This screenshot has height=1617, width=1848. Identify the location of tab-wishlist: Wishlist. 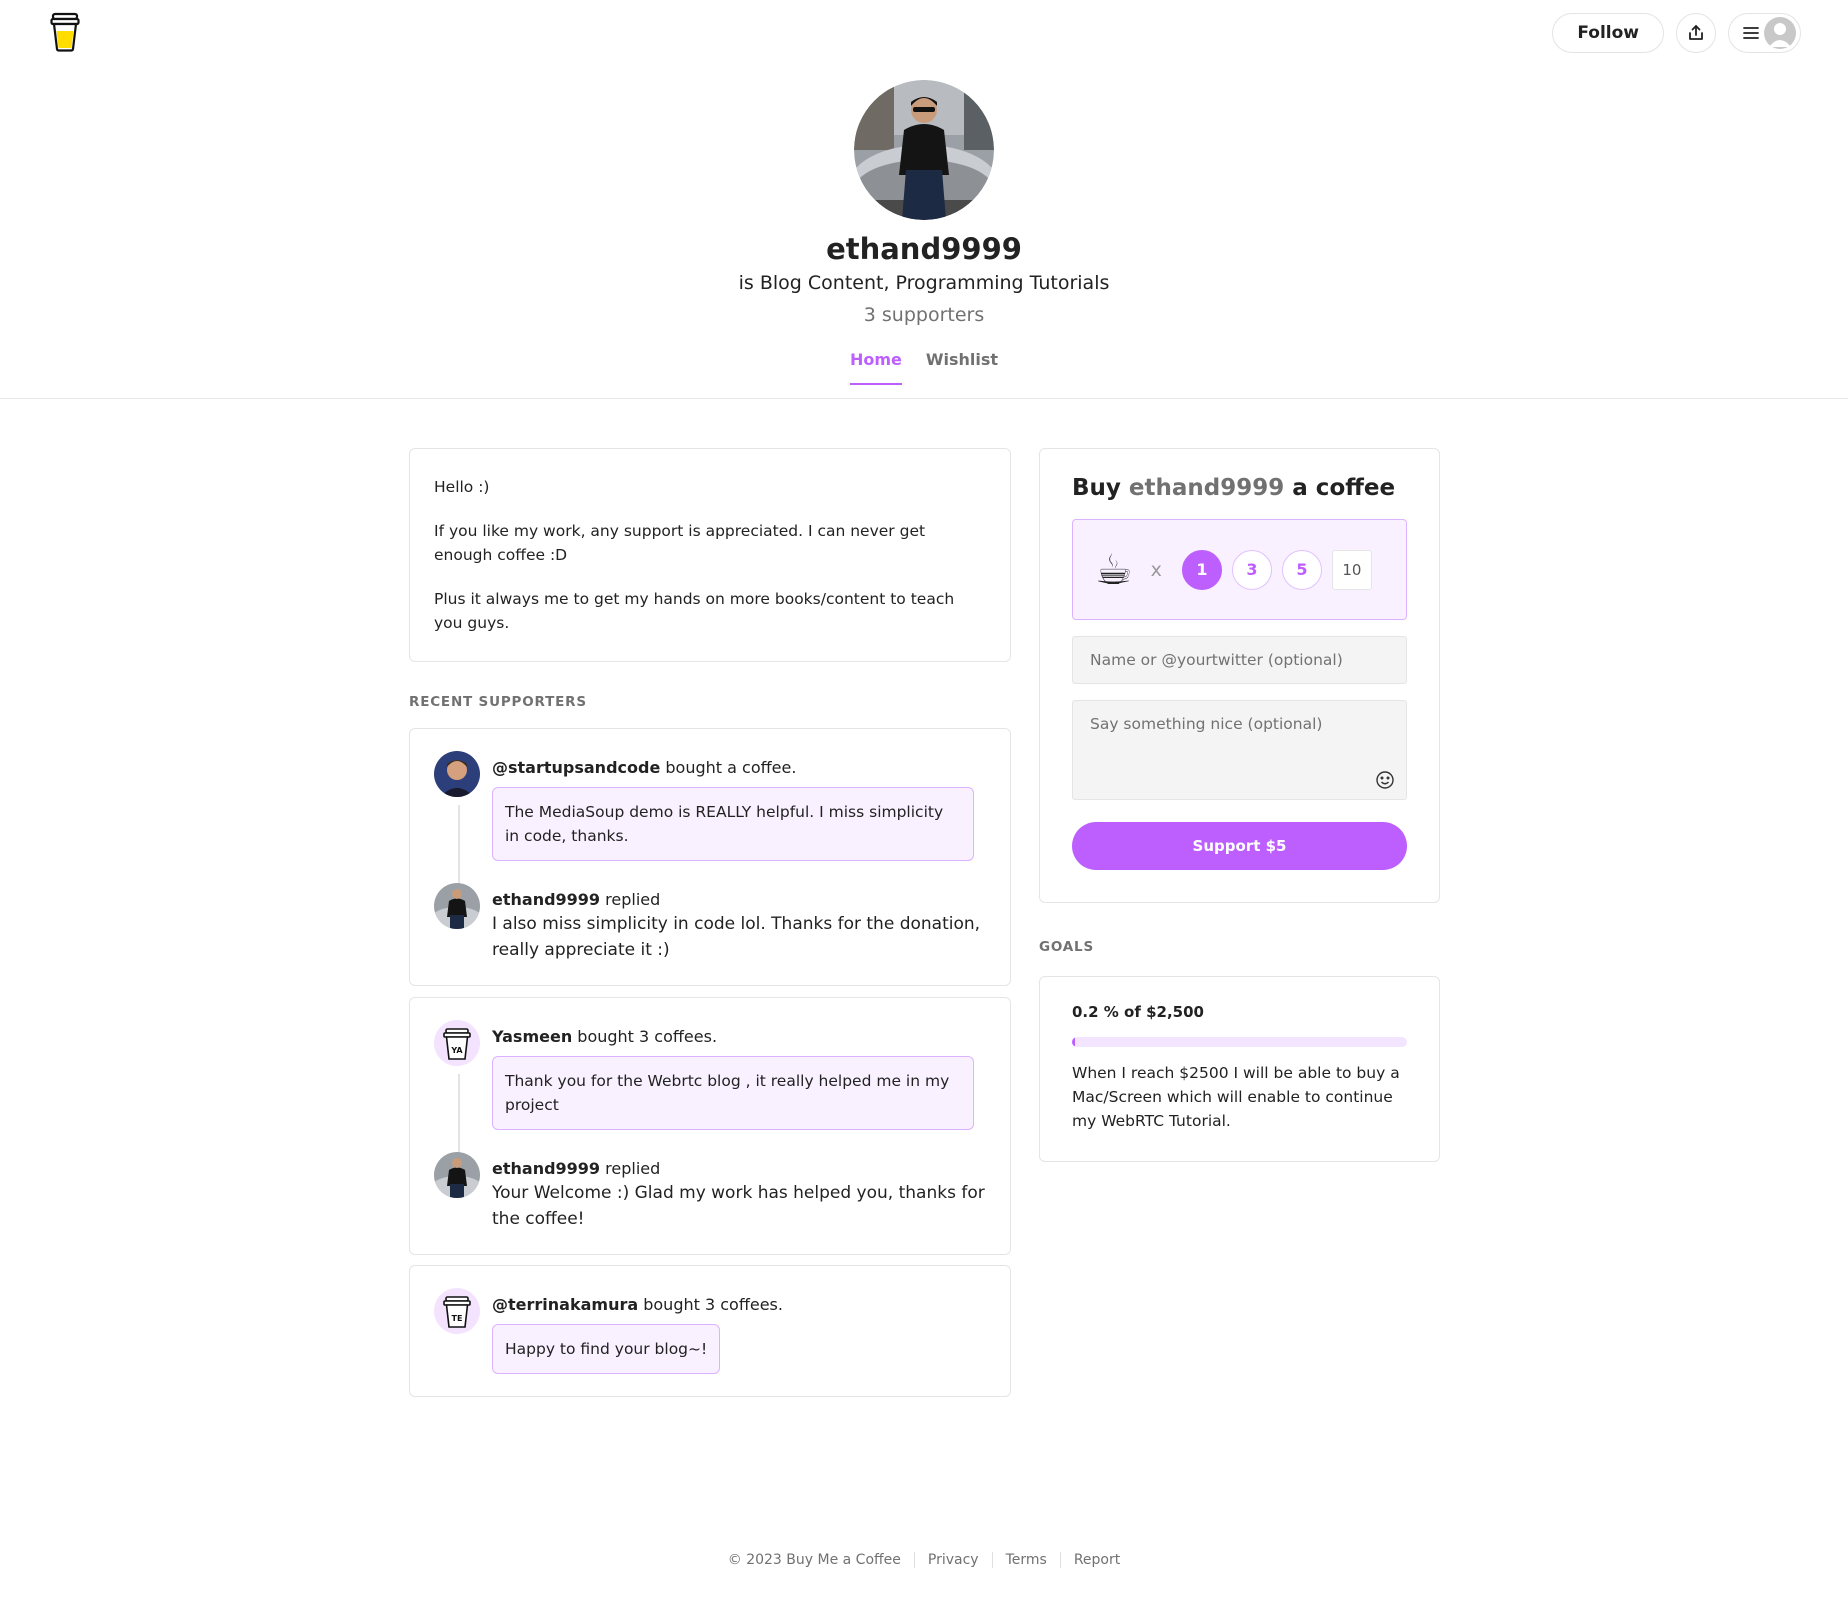
(962, 367).